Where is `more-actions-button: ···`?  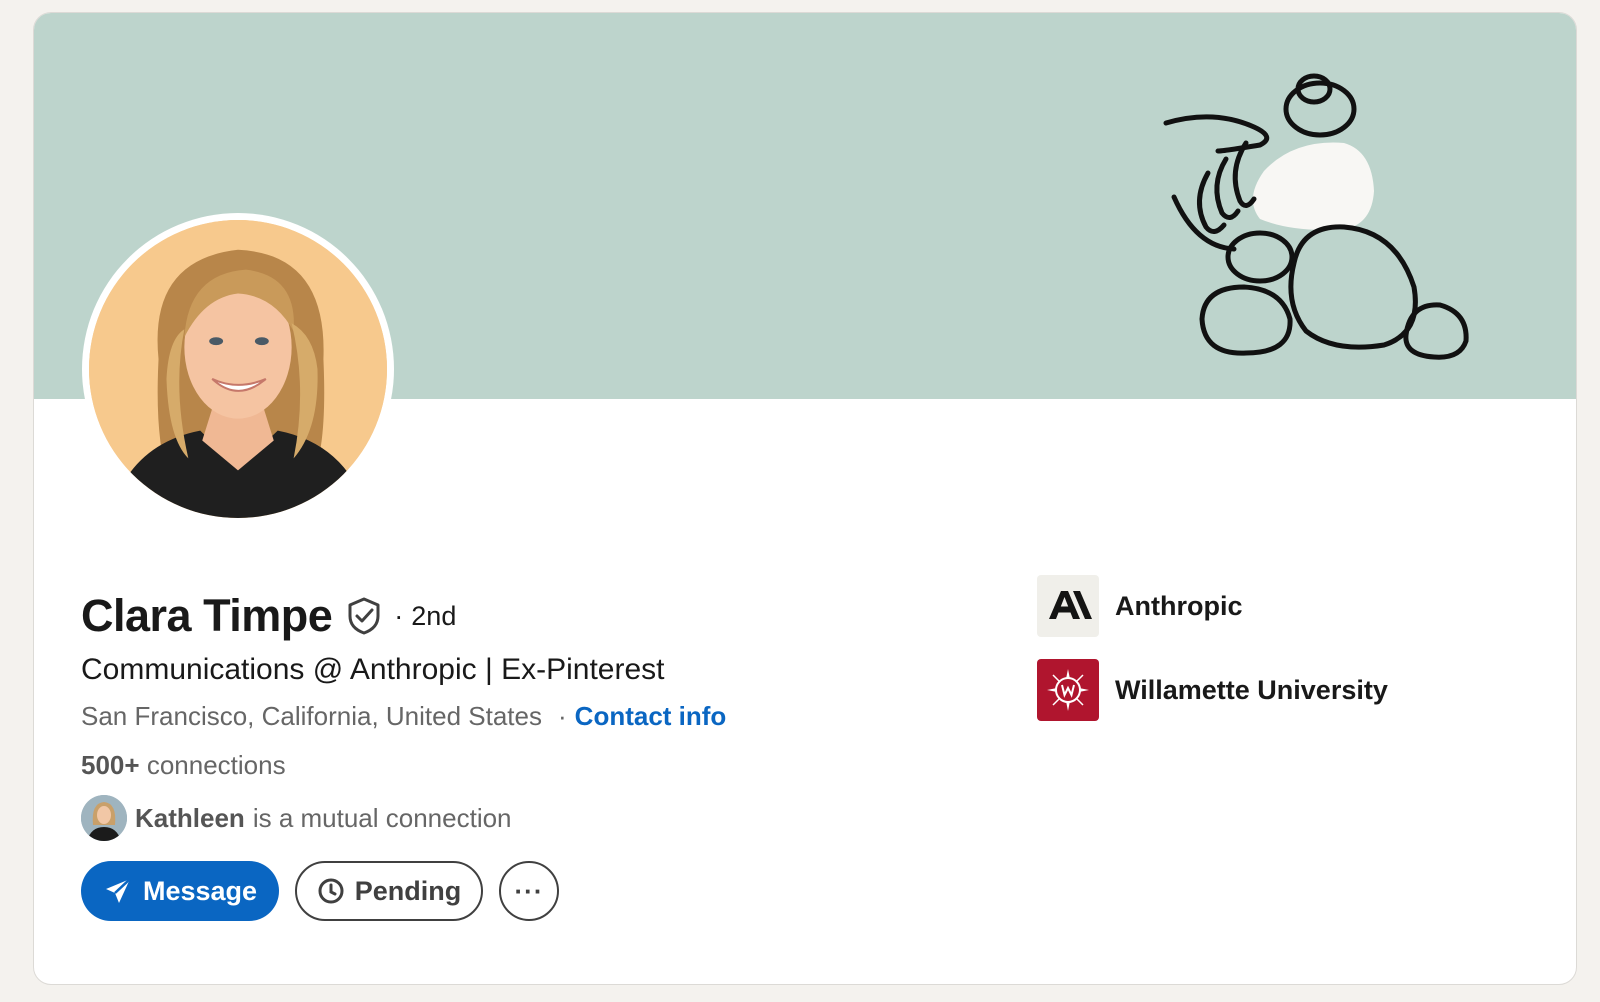
more-actions-button: ··· is located at coordinates (529, 891).